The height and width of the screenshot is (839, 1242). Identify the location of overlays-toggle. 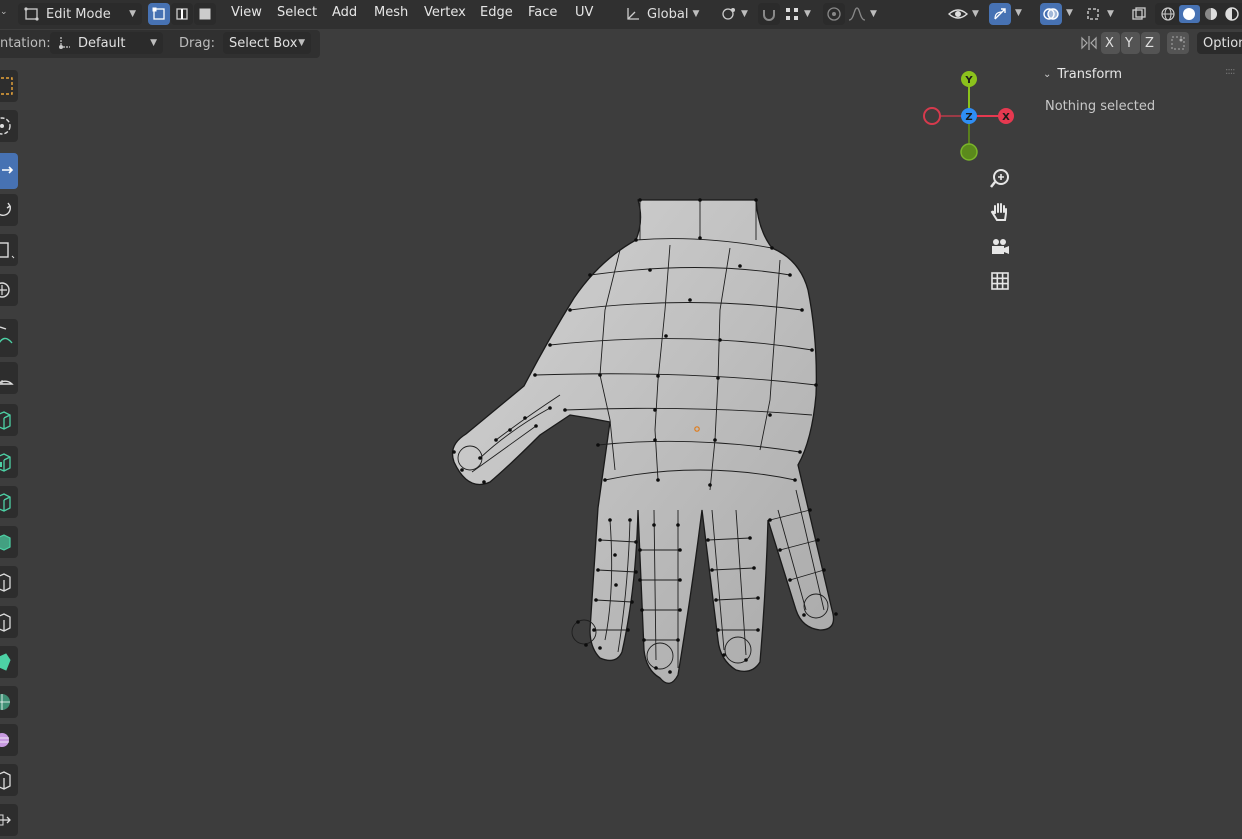
(1051, 14).